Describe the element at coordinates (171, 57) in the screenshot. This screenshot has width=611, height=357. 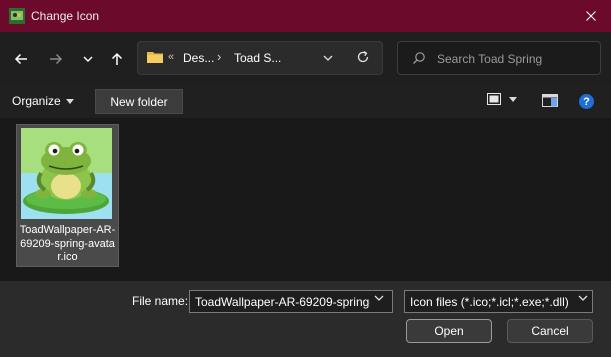
I see `breadcrumb-overflow: «` at that location.